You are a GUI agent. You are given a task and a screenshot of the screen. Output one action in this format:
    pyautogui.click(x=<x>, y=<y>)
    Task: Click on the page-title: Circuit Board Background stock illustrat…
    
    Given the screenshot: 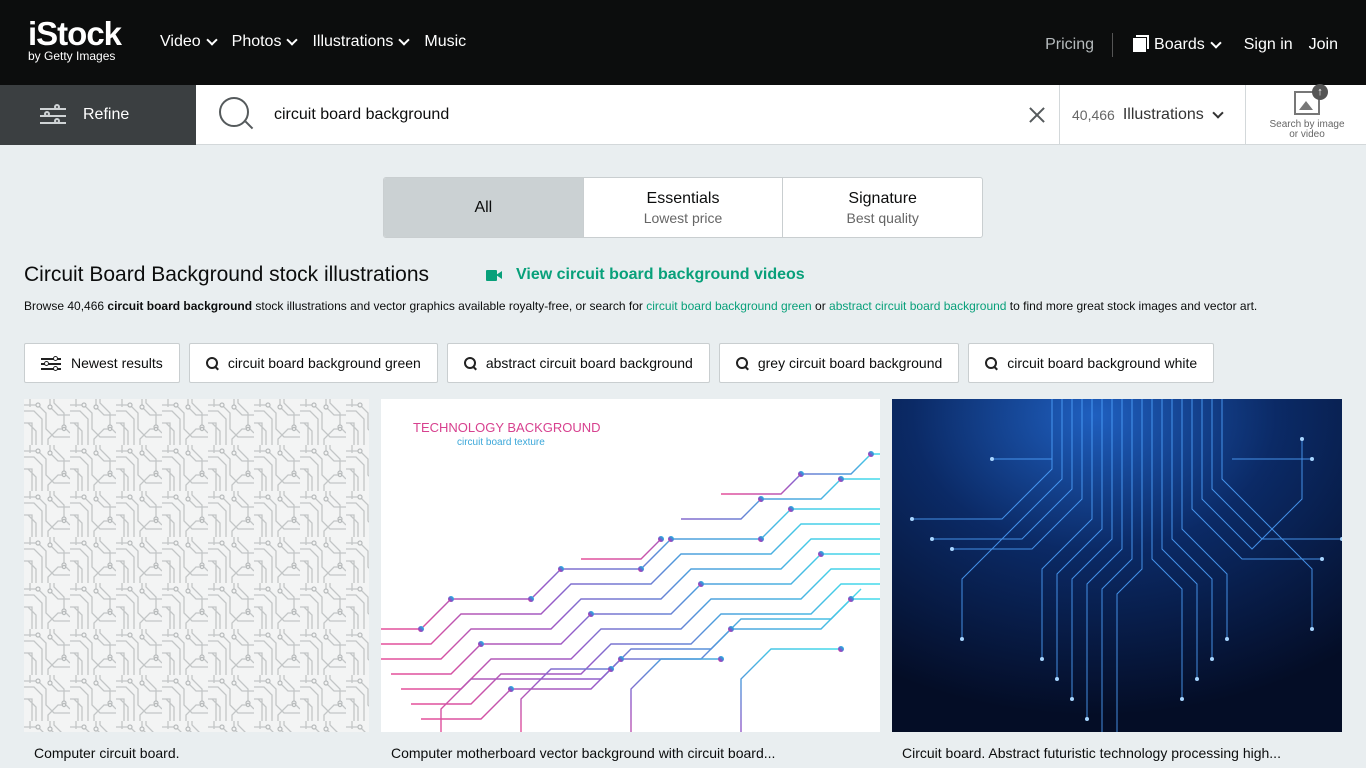 What is the action you would take?
    pyautogui.click(x=227, y=274)
    